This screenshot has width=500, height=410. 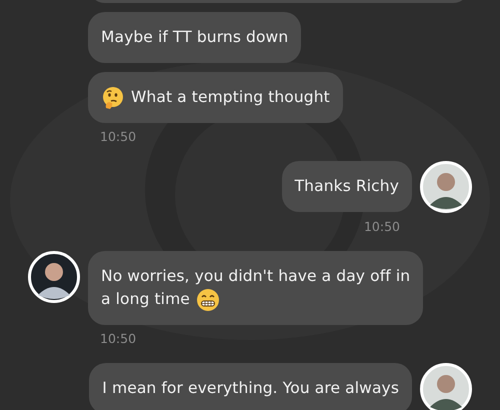 I want to click on message-text: a long time, so click(x=145, y=299).